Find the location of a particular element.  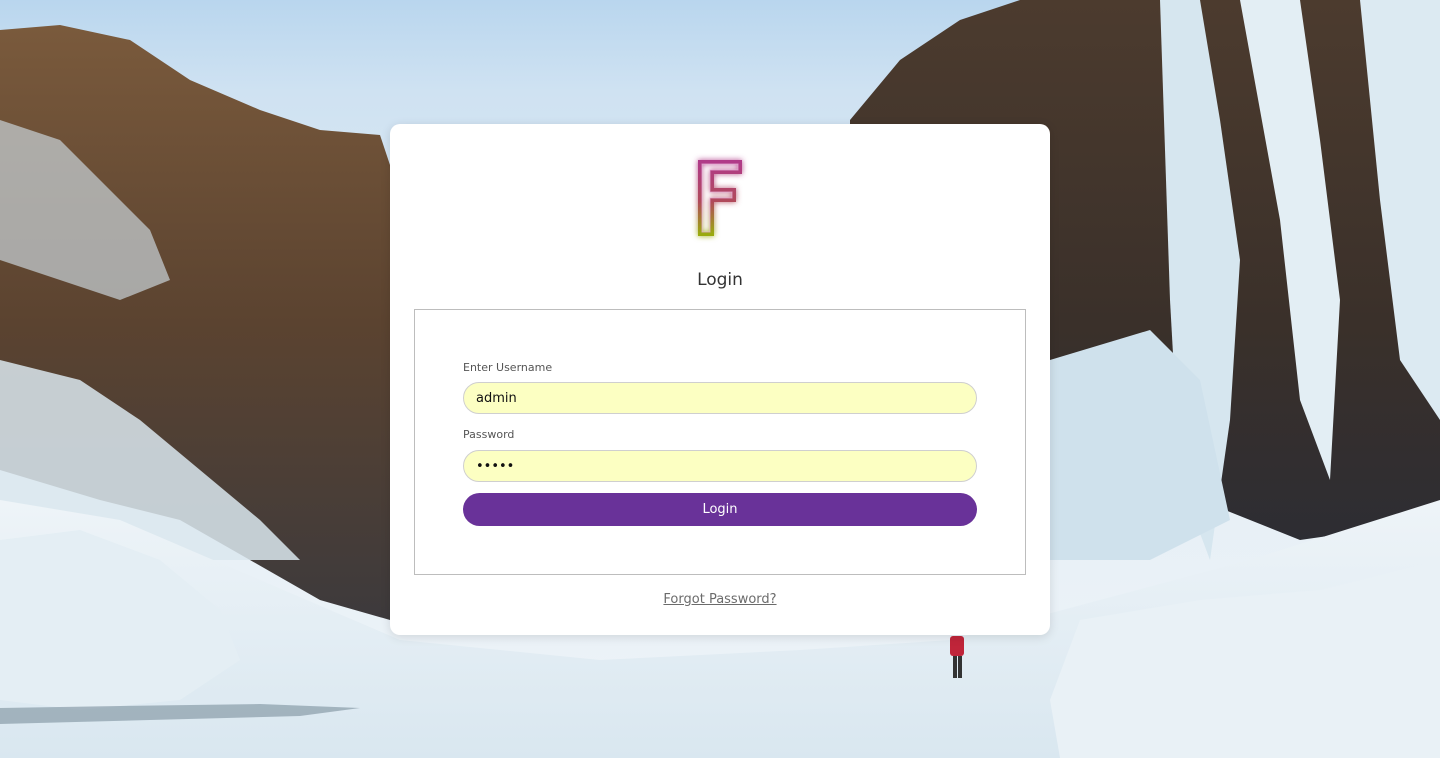

logo-icon is located at coordinates (720, 197).